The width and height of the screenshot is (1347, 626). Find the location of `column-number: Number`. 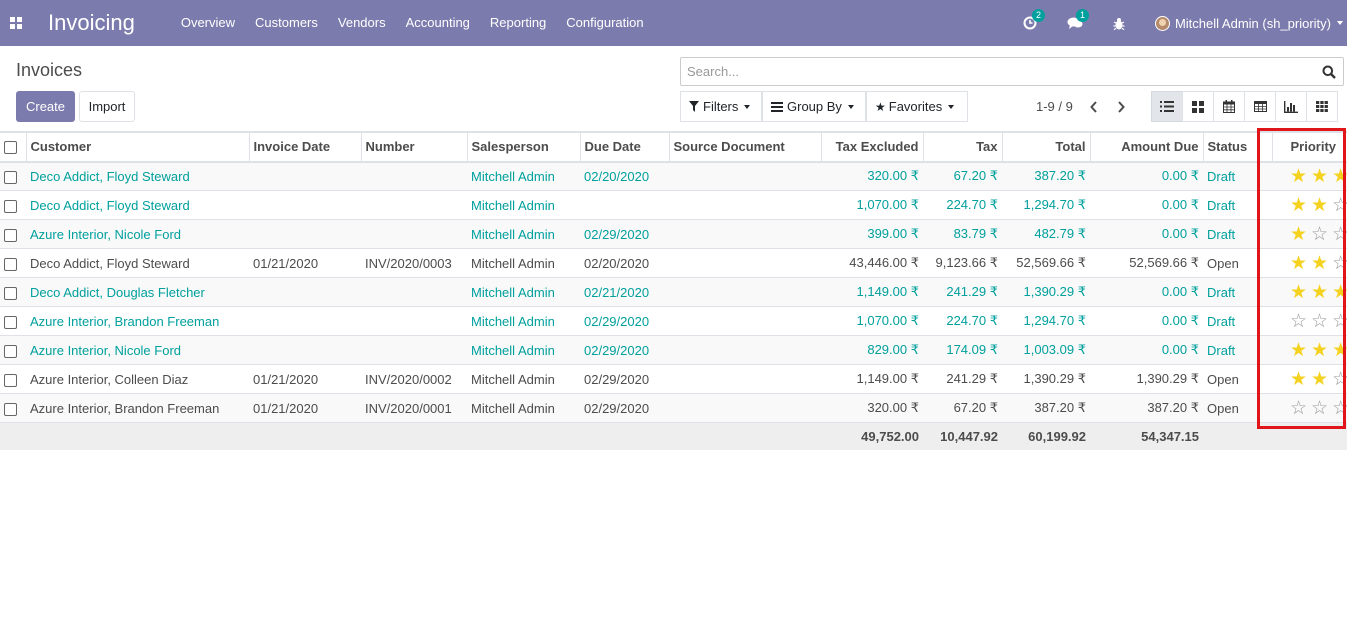

column-number: Number is located at coordinates (414, 147).